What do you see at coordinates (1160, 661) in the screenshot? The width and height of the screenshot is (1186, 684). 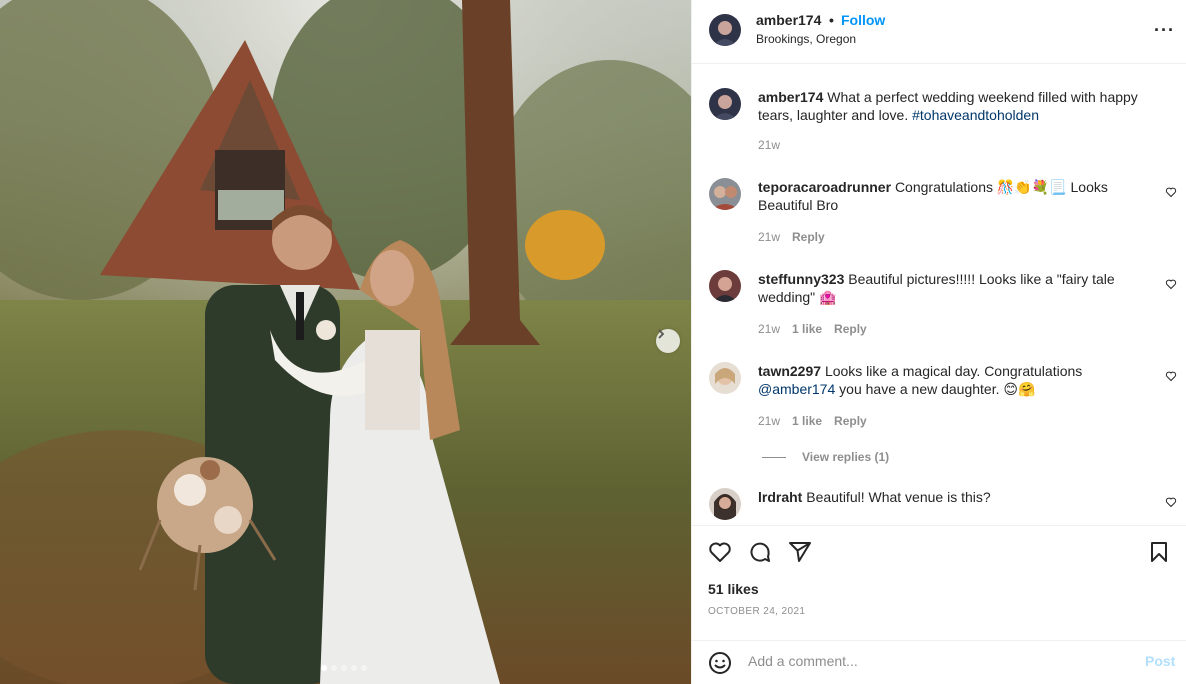 I see `post-comment-button: Post` at bounding box center [1160, 661].